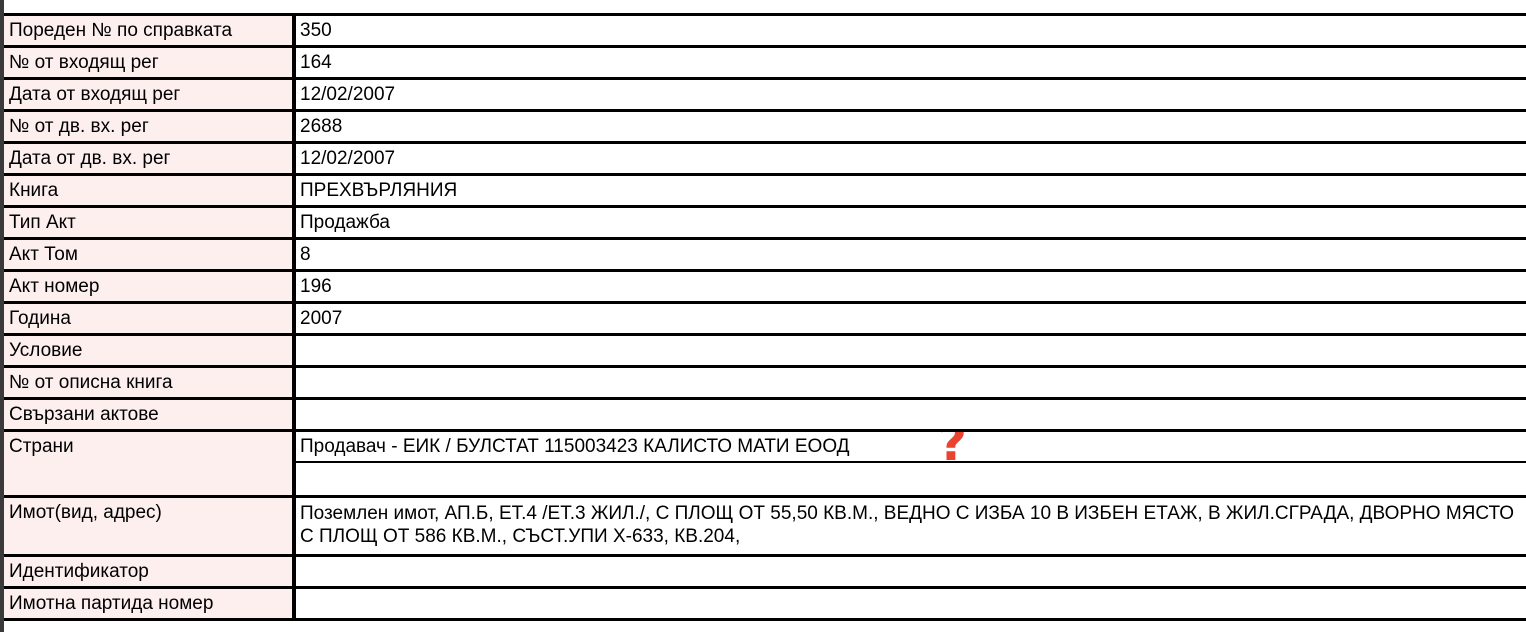  I want to click on label-parties: Страни, so click(148, 465).